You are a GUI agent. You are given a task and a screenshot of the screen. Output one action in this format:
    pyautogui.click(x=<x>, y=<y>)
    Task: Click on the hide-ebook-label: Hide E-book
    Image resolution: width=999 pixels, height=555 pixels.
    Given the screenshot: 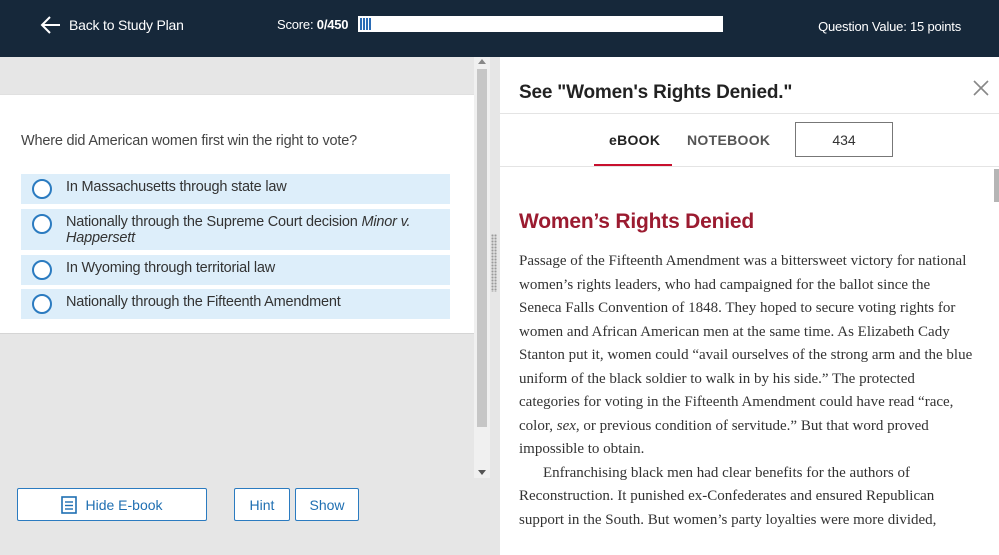 What is the action you would take?
    pyautogui.click(x=124, y=504)
    